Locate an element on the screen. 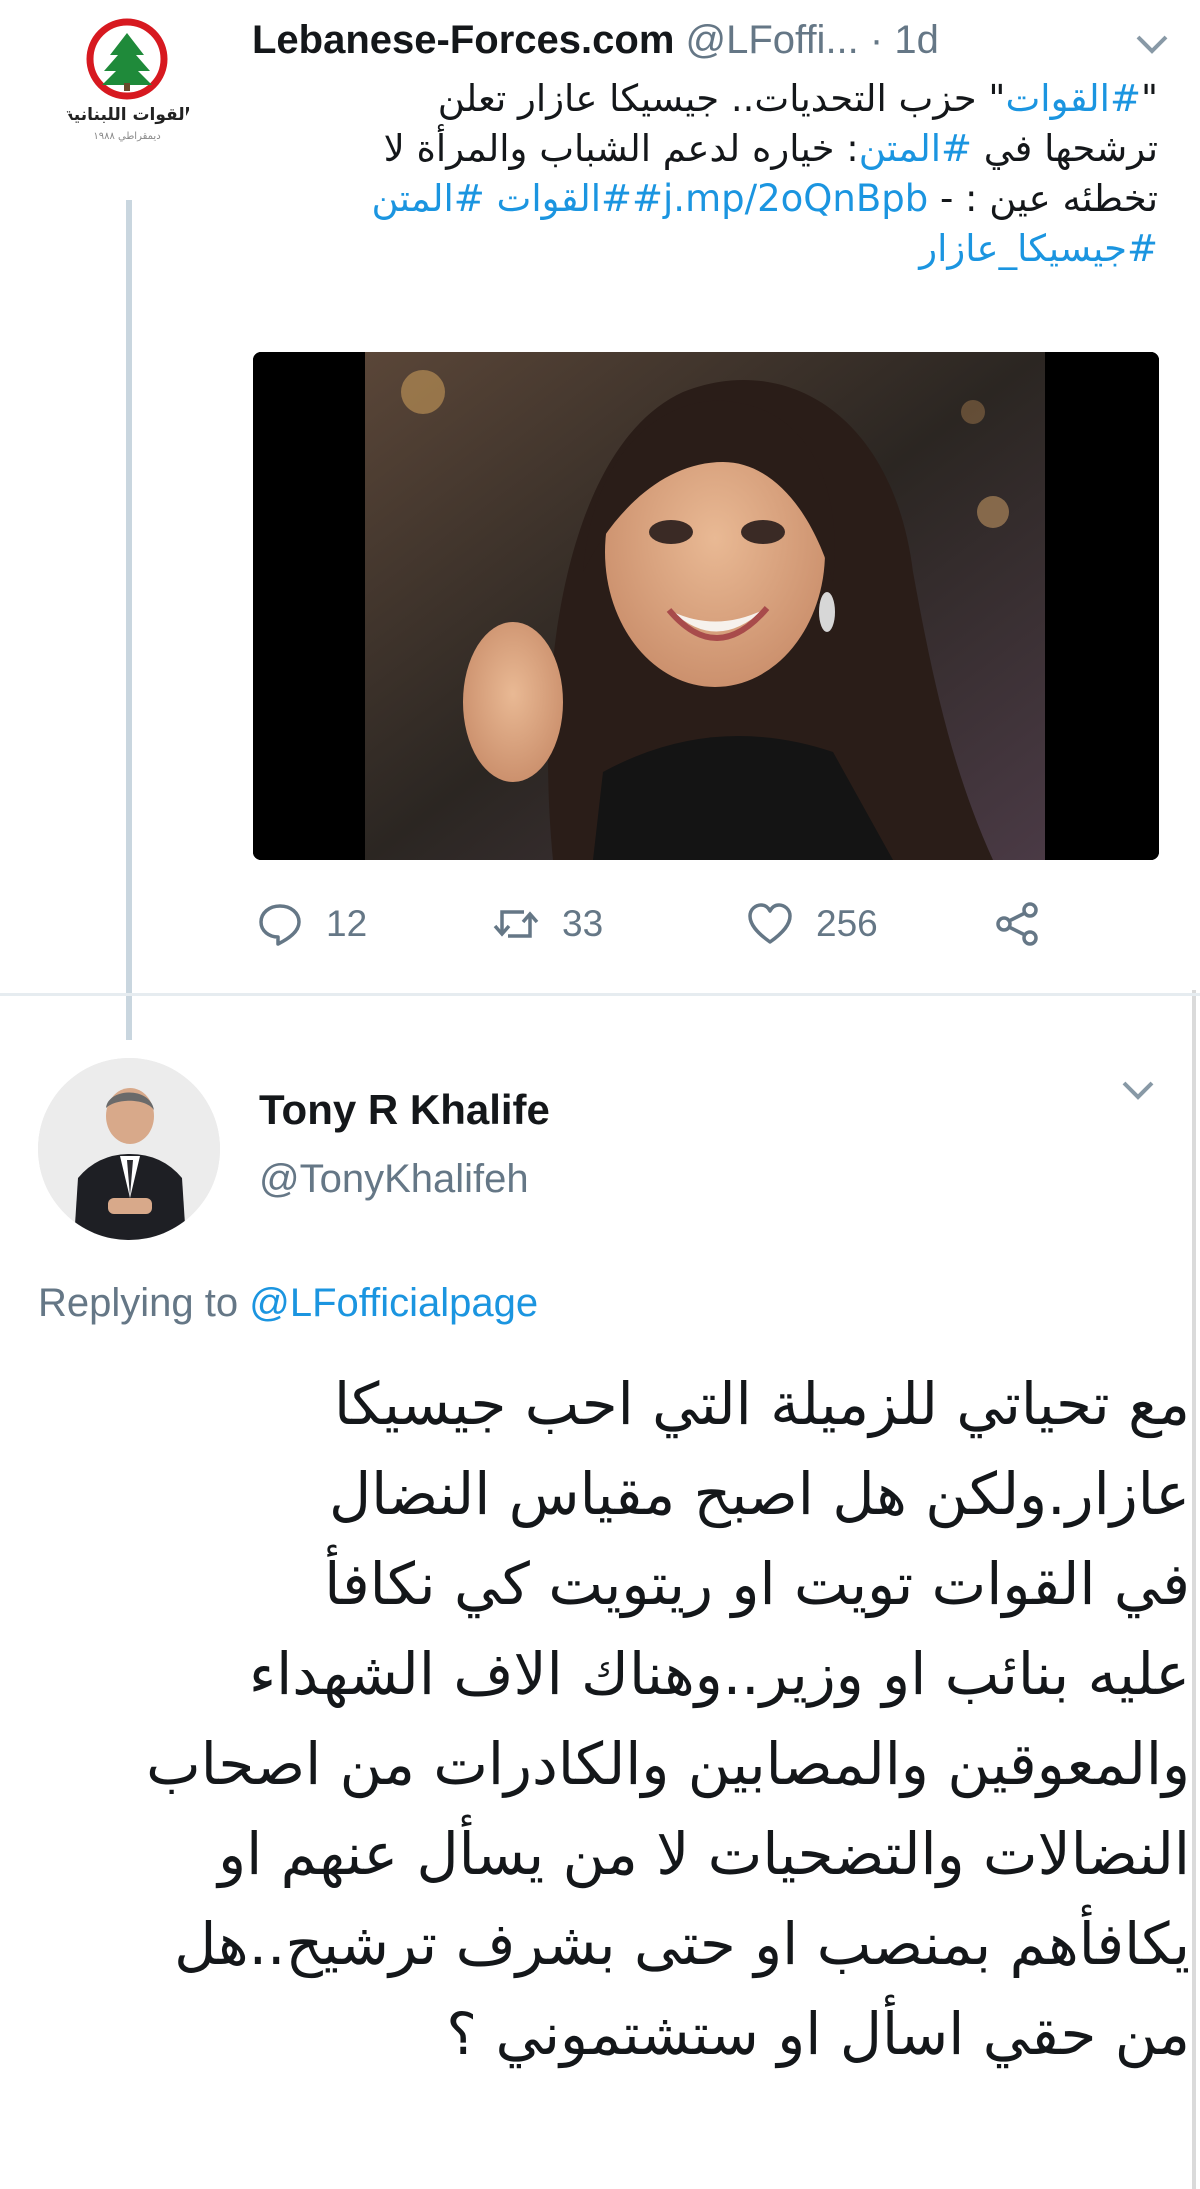 Image resolution: width=1200 pixels, height=2189 pixels. tweet-text-segment: " حزب التحديات.. جيسيكا عازار تعلن is located at coordinates (721, 98).